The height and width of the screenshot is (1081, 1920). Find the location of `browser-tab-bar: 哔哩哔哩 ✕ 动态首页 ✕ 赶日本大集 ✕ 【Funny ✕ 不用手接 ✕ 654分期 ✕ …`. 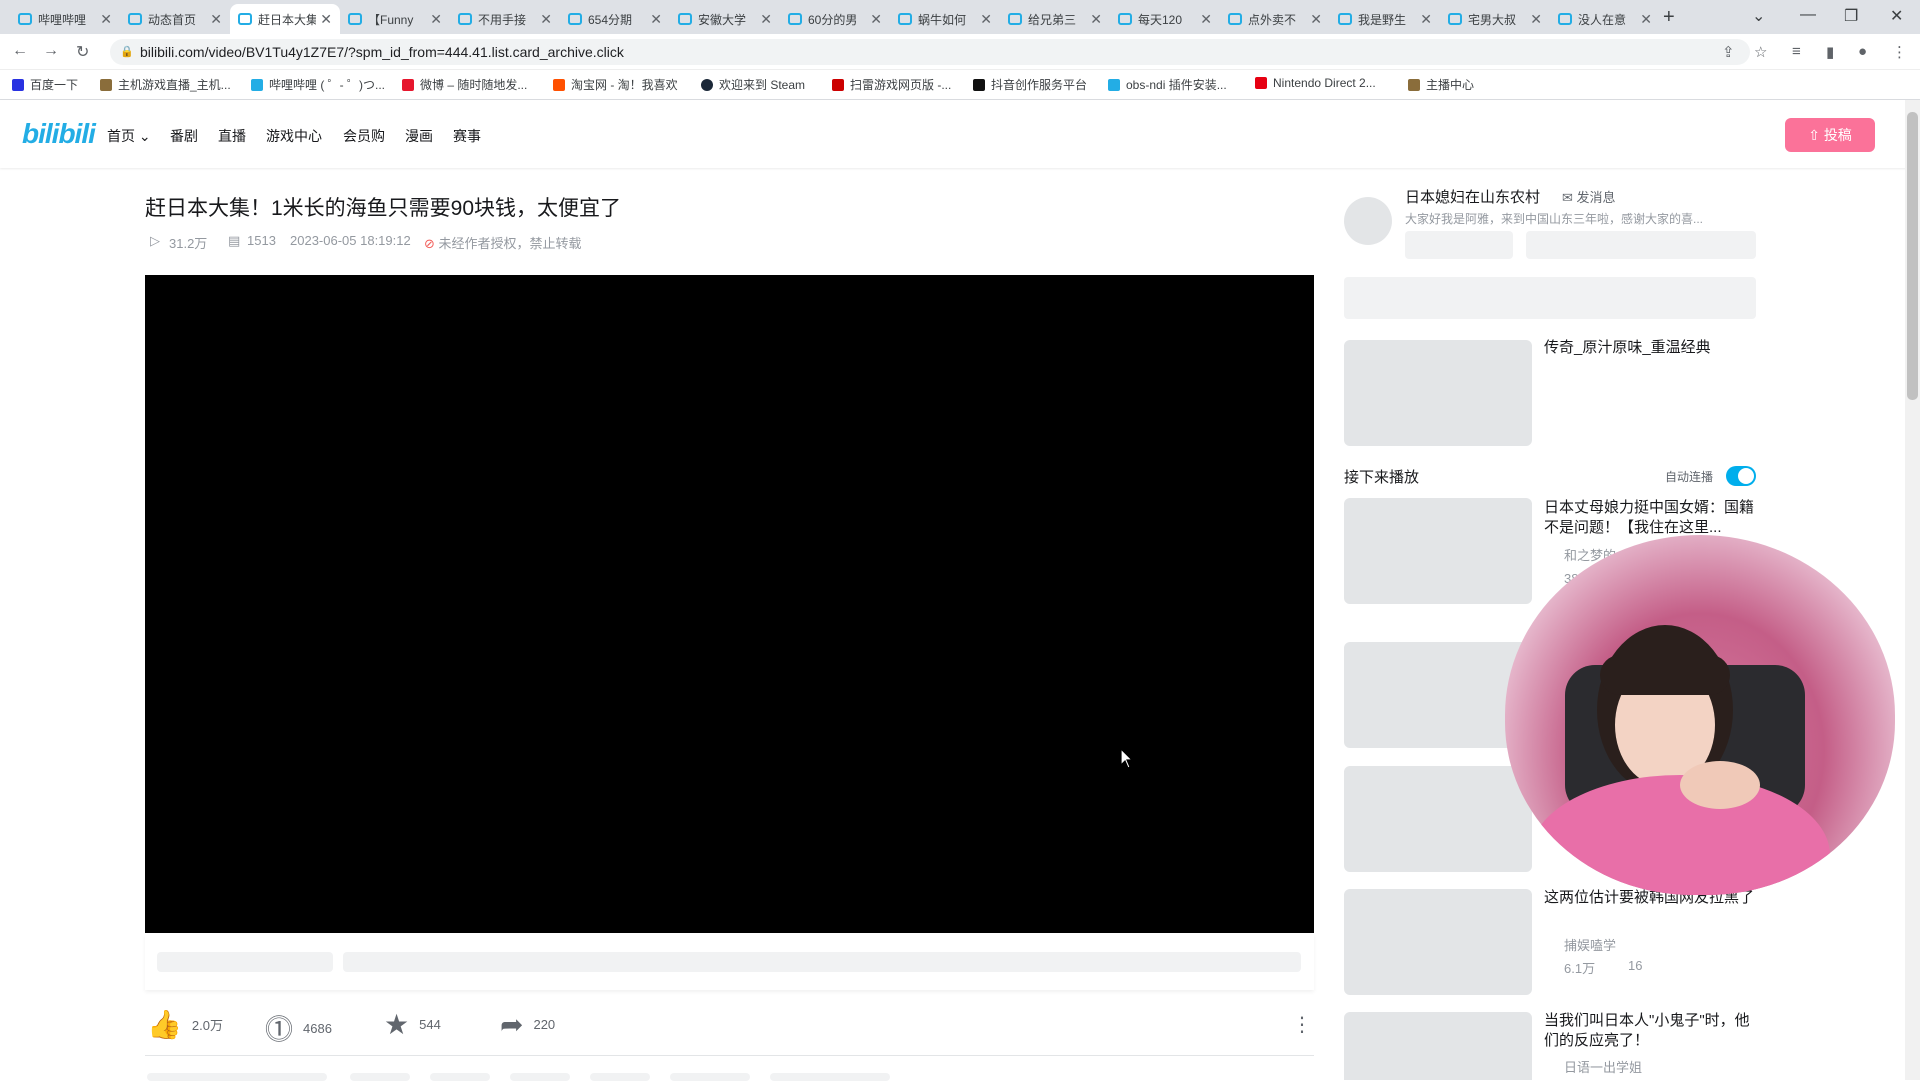

browser-tab-bar: 哔哩哔哩 ✕ 动态首页 ✕ 赶日本大集 ✕ 【Funny ✕ 不用手接 ✕ 654分期 ✕ … is located at coordinates (960, 17).